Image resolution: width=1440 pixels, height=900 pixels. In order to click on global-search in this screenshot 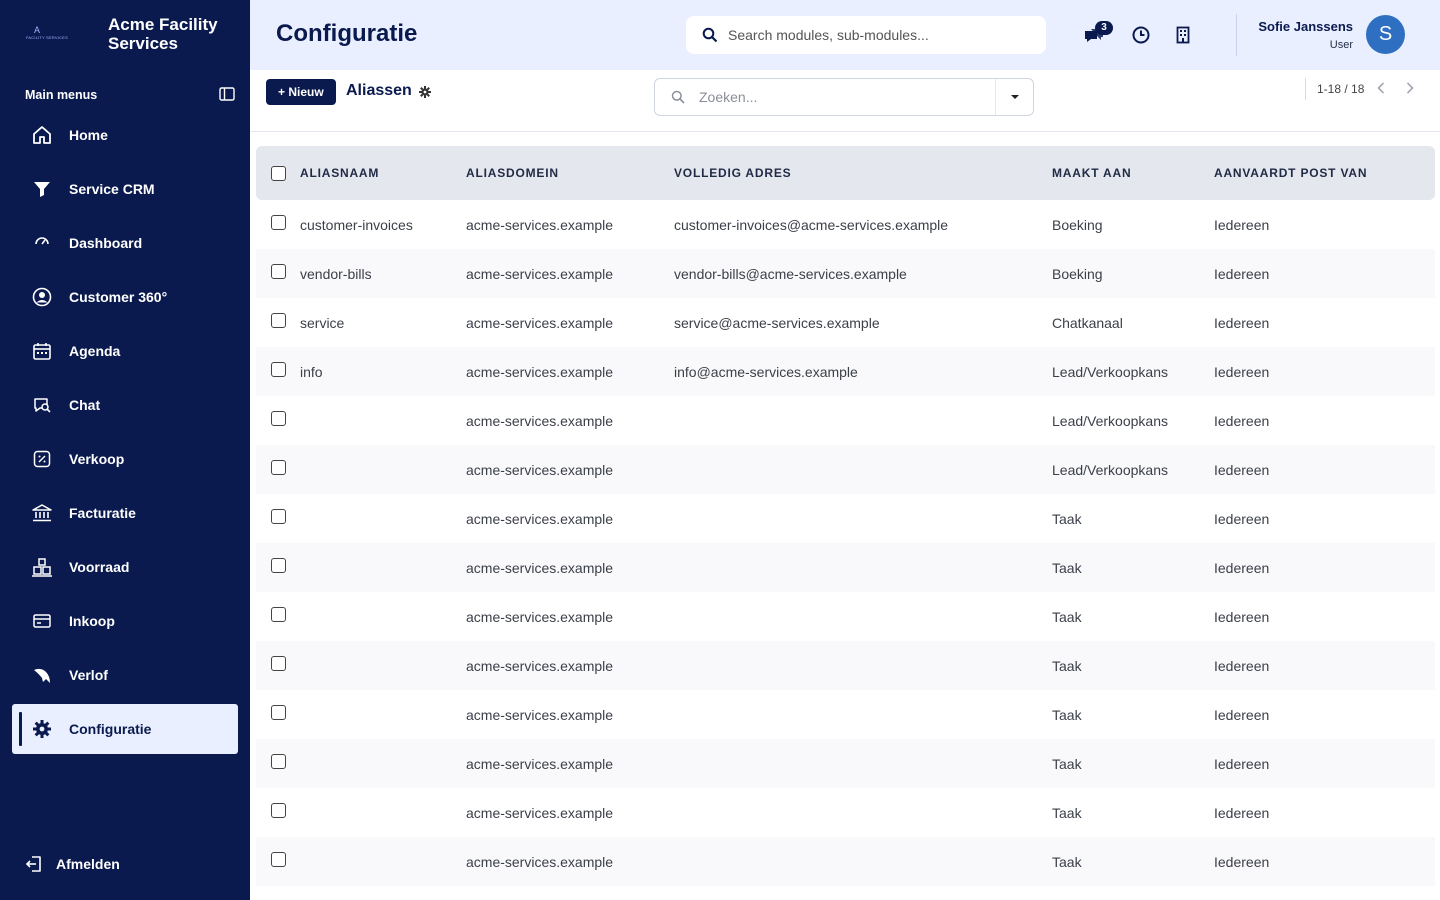, I will do `click(866, 35)`.